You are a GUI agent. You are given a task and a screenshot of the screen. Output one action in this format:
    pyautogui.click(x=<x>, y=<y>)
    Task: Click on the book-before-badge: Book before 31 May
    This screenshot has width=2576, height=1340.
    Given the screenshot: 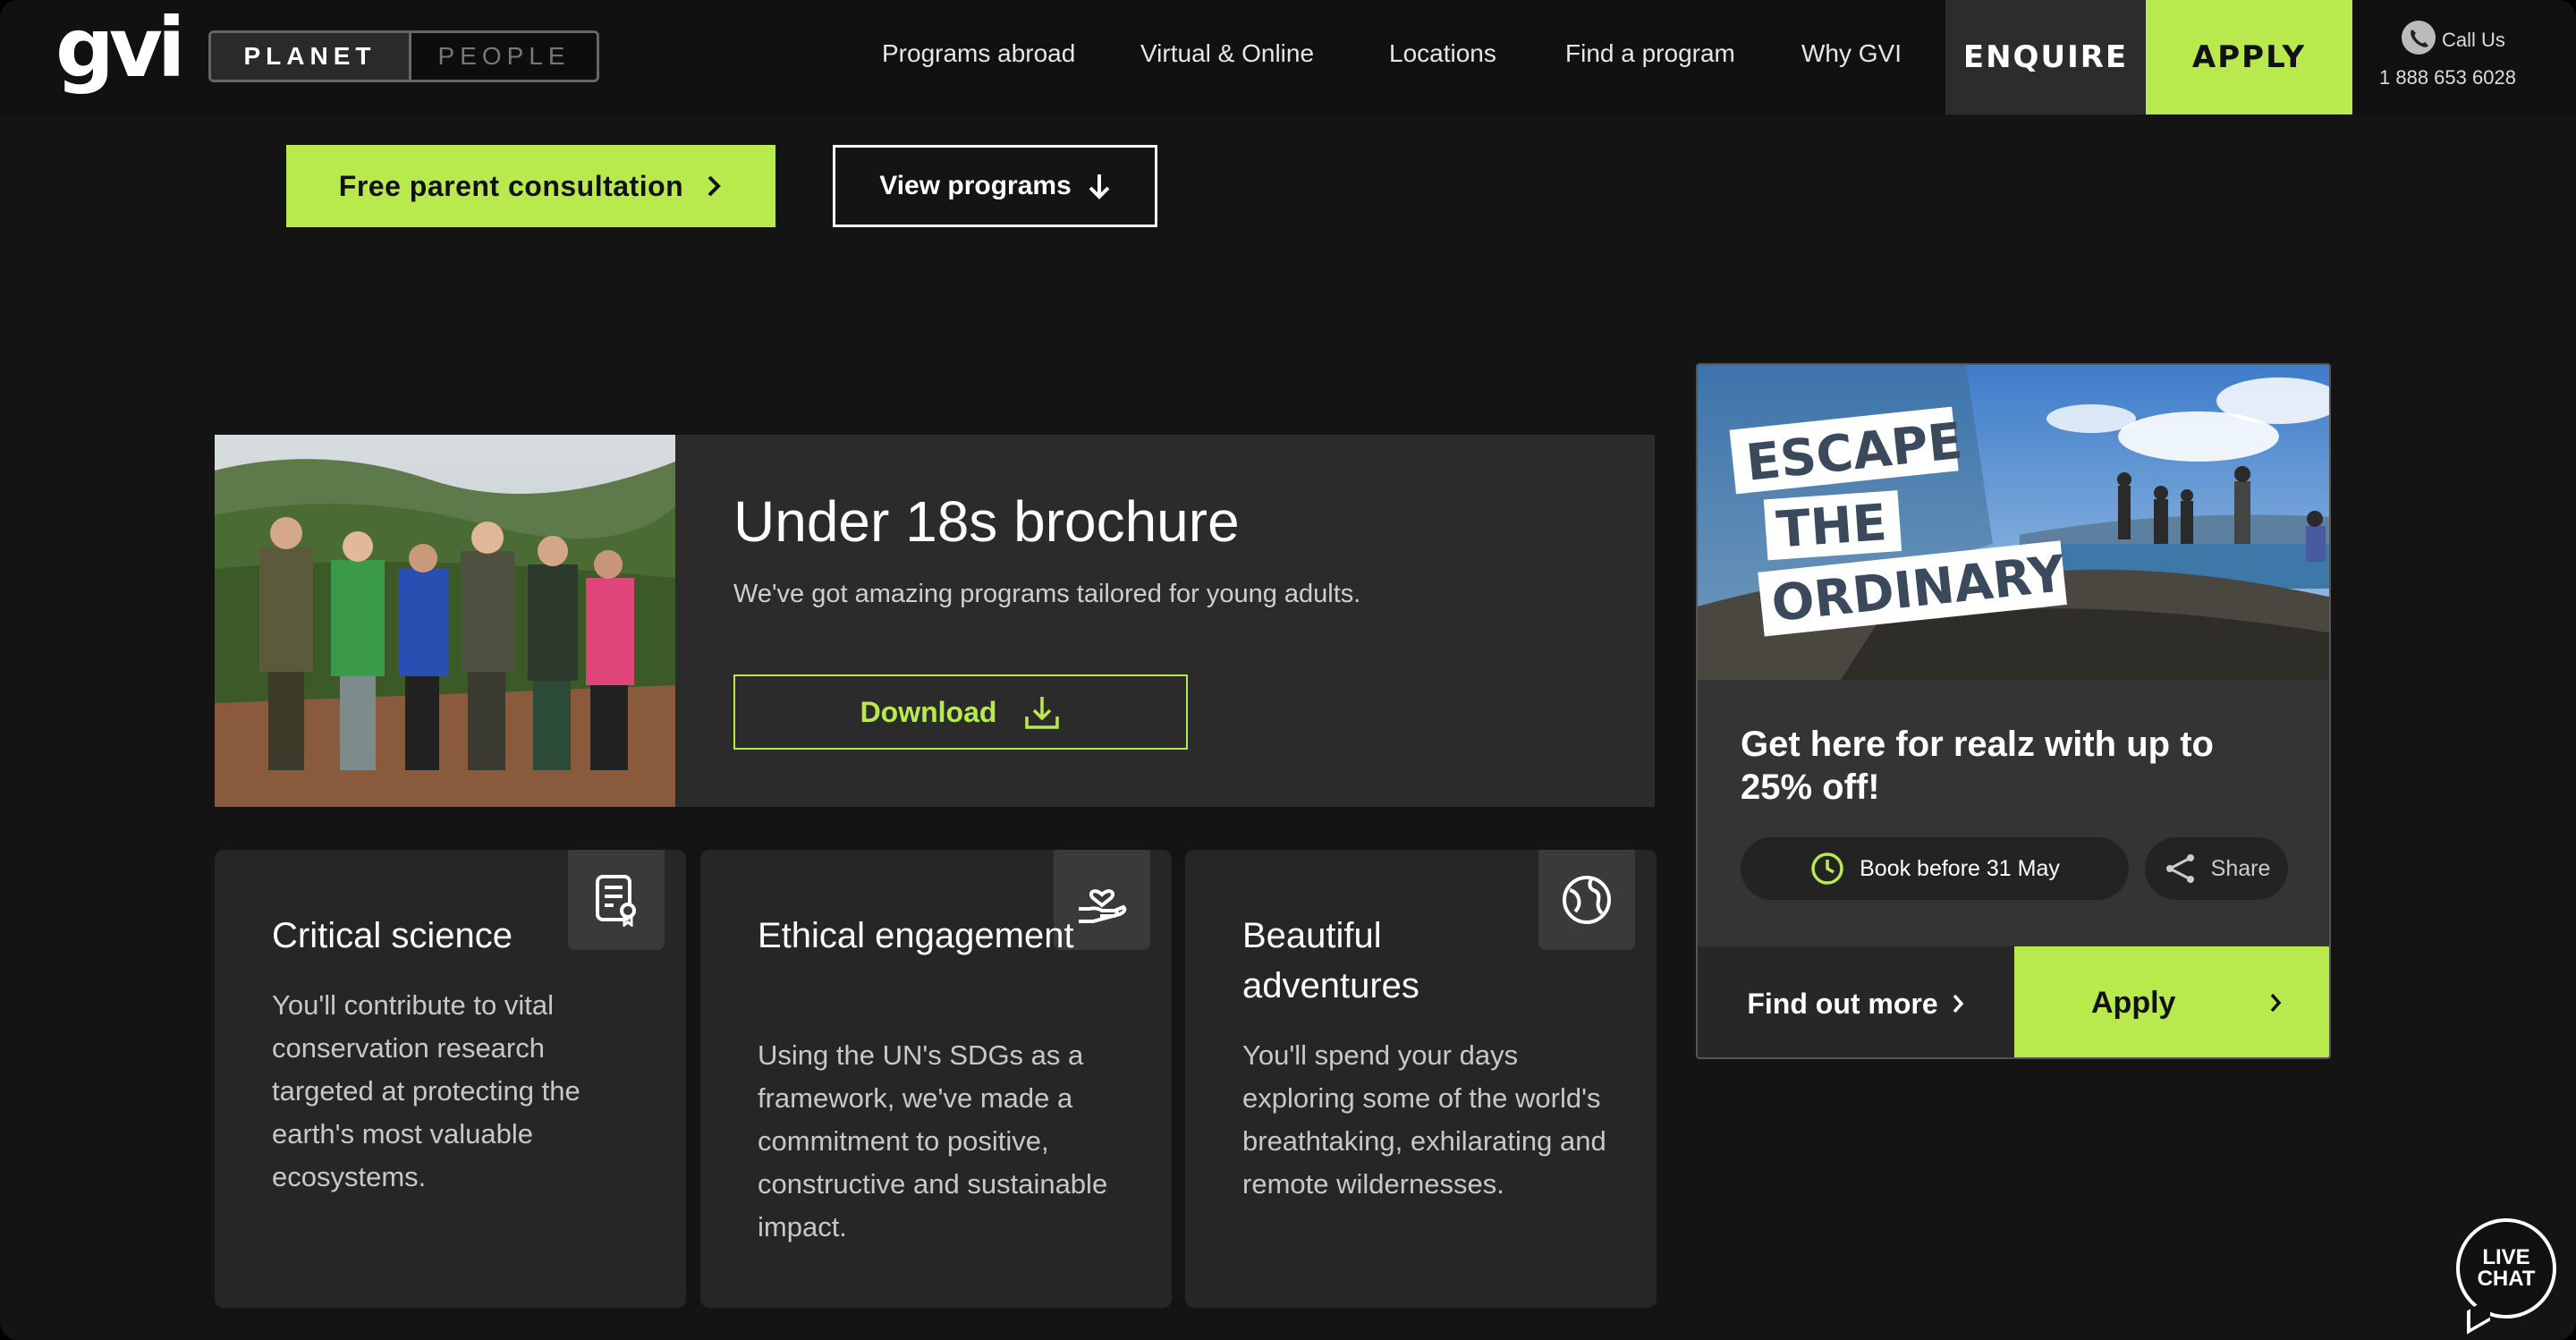 What is the action you would take?
    pyautogui.click(x=1935, y=868)
    